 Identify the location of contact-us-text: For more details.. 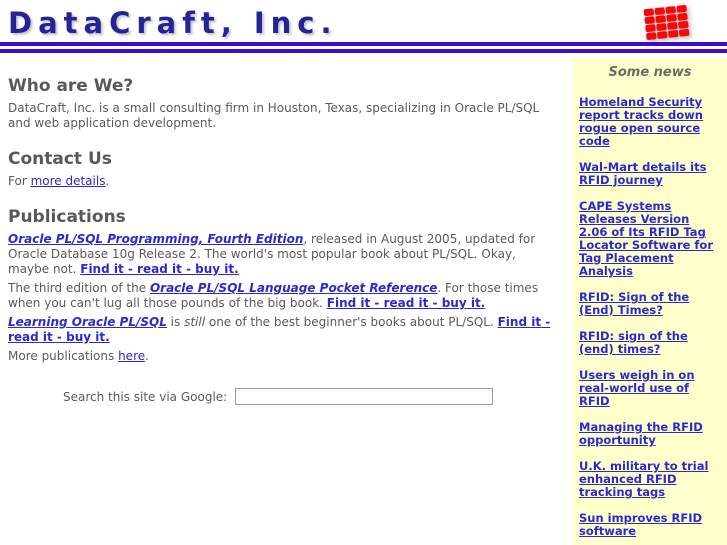
(284, 181).